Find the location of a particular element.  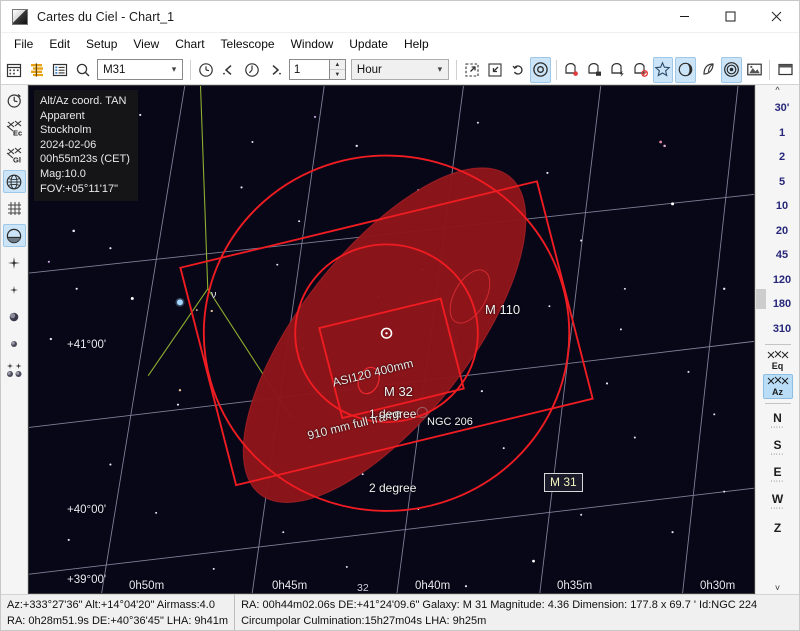

west-button: W ····· is located at coordinates (778, 501).